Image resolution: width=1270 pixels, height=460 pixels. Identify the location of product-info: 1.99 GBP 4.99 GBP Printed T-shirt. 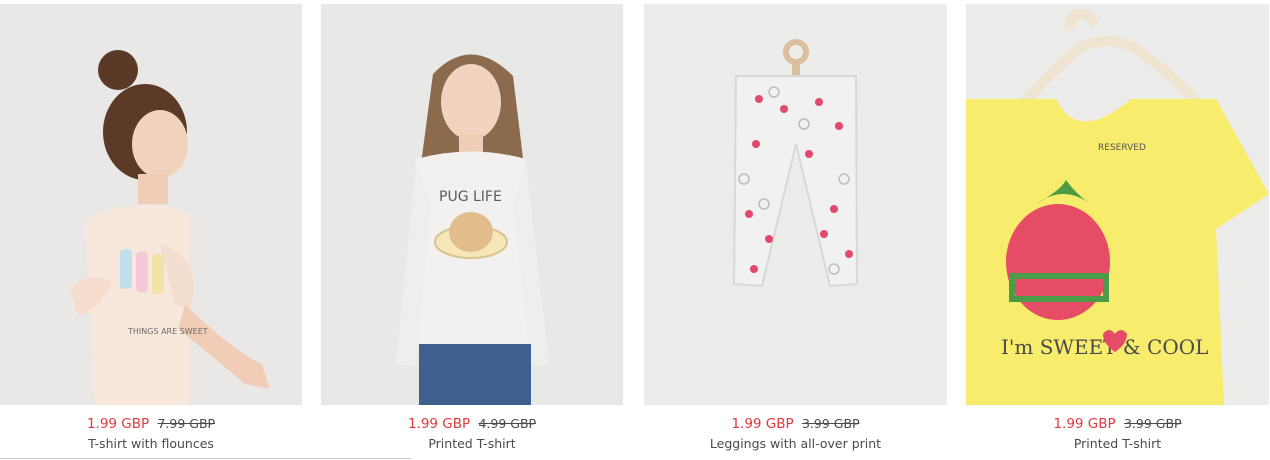
(472, 433).